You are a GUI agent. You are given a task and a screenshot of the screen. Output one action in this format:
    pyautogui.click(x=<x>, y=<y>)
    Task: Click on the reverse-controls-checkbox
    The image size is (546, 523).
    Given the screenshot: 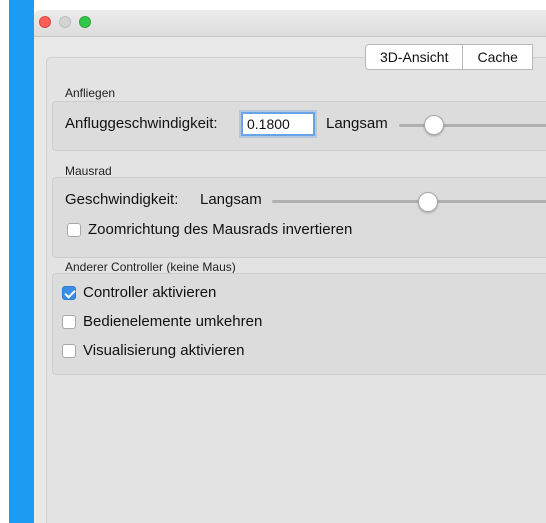 What is the action you would take?
    pyautogui.click(x=69, y=322)
    